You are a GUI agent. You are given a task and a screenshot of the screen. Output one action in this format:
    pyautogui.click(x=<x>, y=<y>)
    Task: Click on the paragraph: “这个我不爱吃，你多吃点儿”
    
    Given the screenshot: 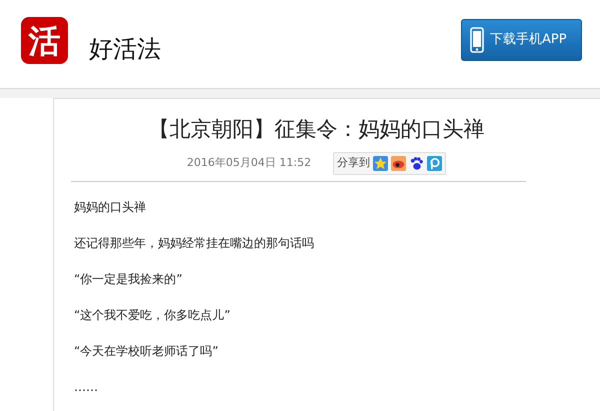 What is the action you would take?
    pyautogui.click(x=153, y=314)
    